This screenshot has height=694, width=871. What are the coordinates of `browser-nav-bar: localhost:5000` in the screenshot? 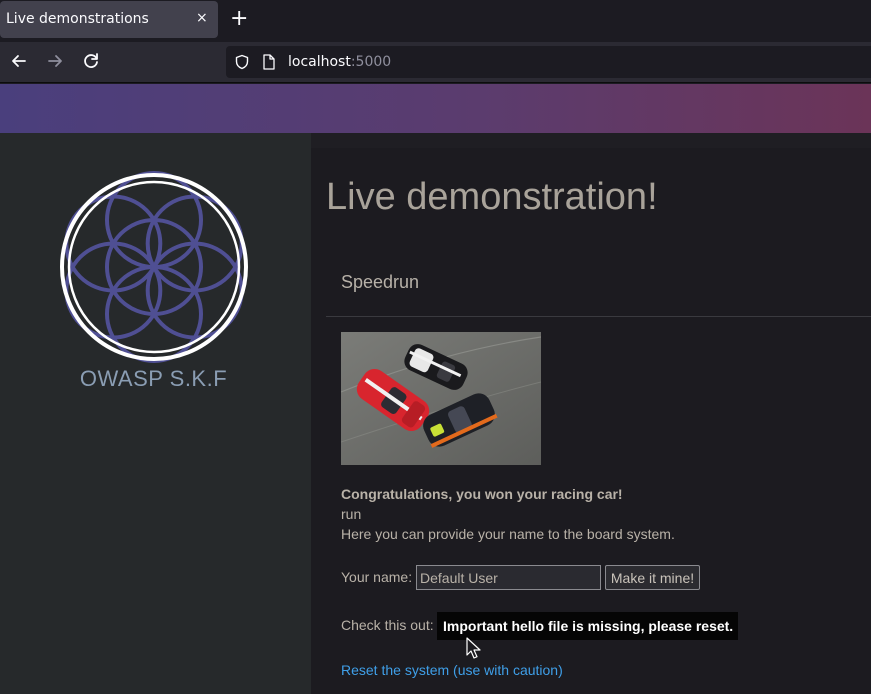 It's located at (435, 62).